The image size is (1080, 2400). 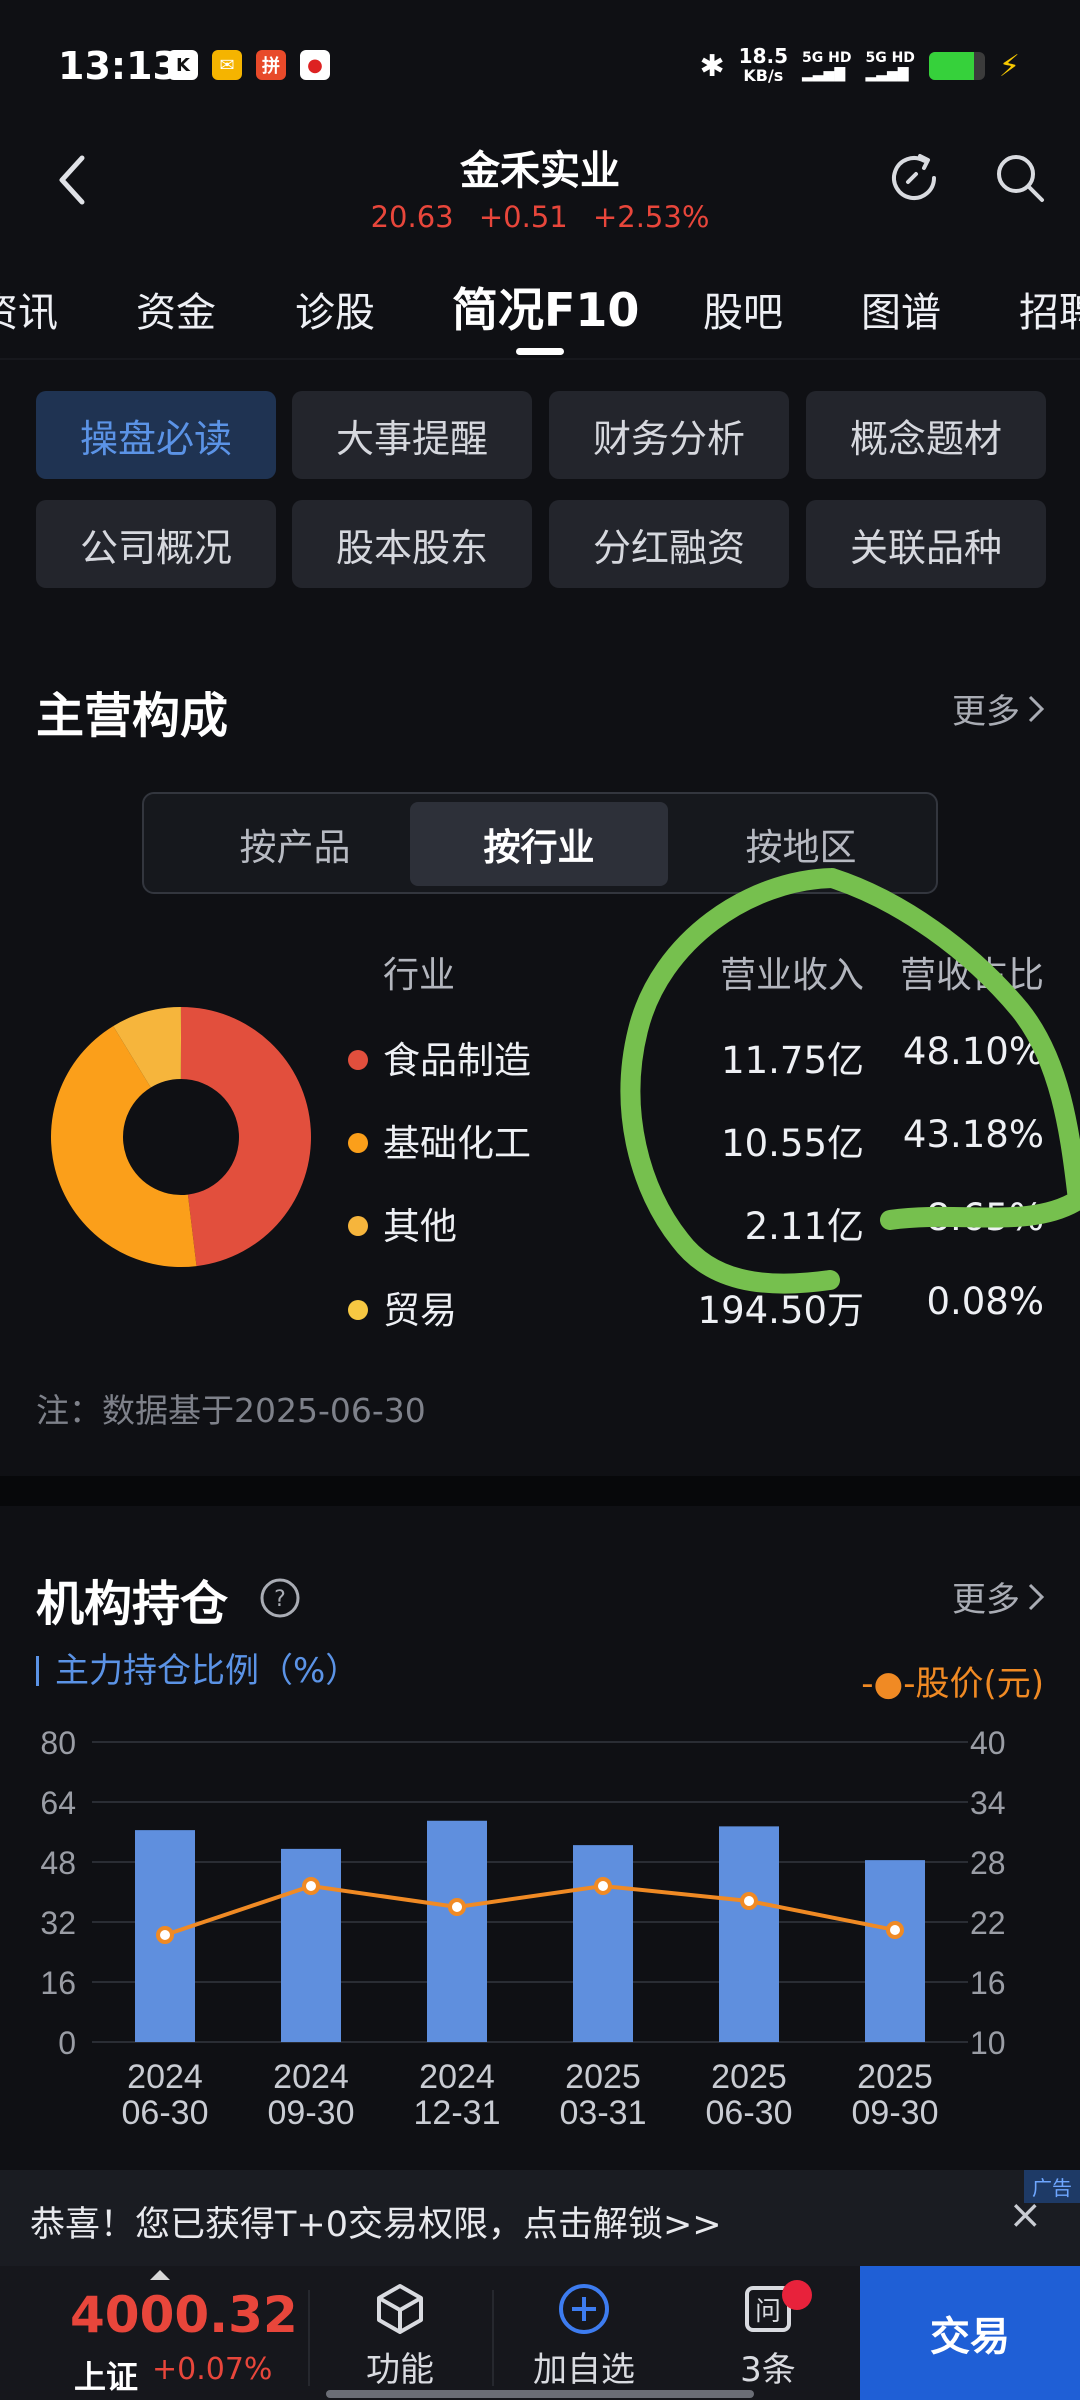 I want to click on y-right-tick-label: 22, so click(x=988, y=1923).